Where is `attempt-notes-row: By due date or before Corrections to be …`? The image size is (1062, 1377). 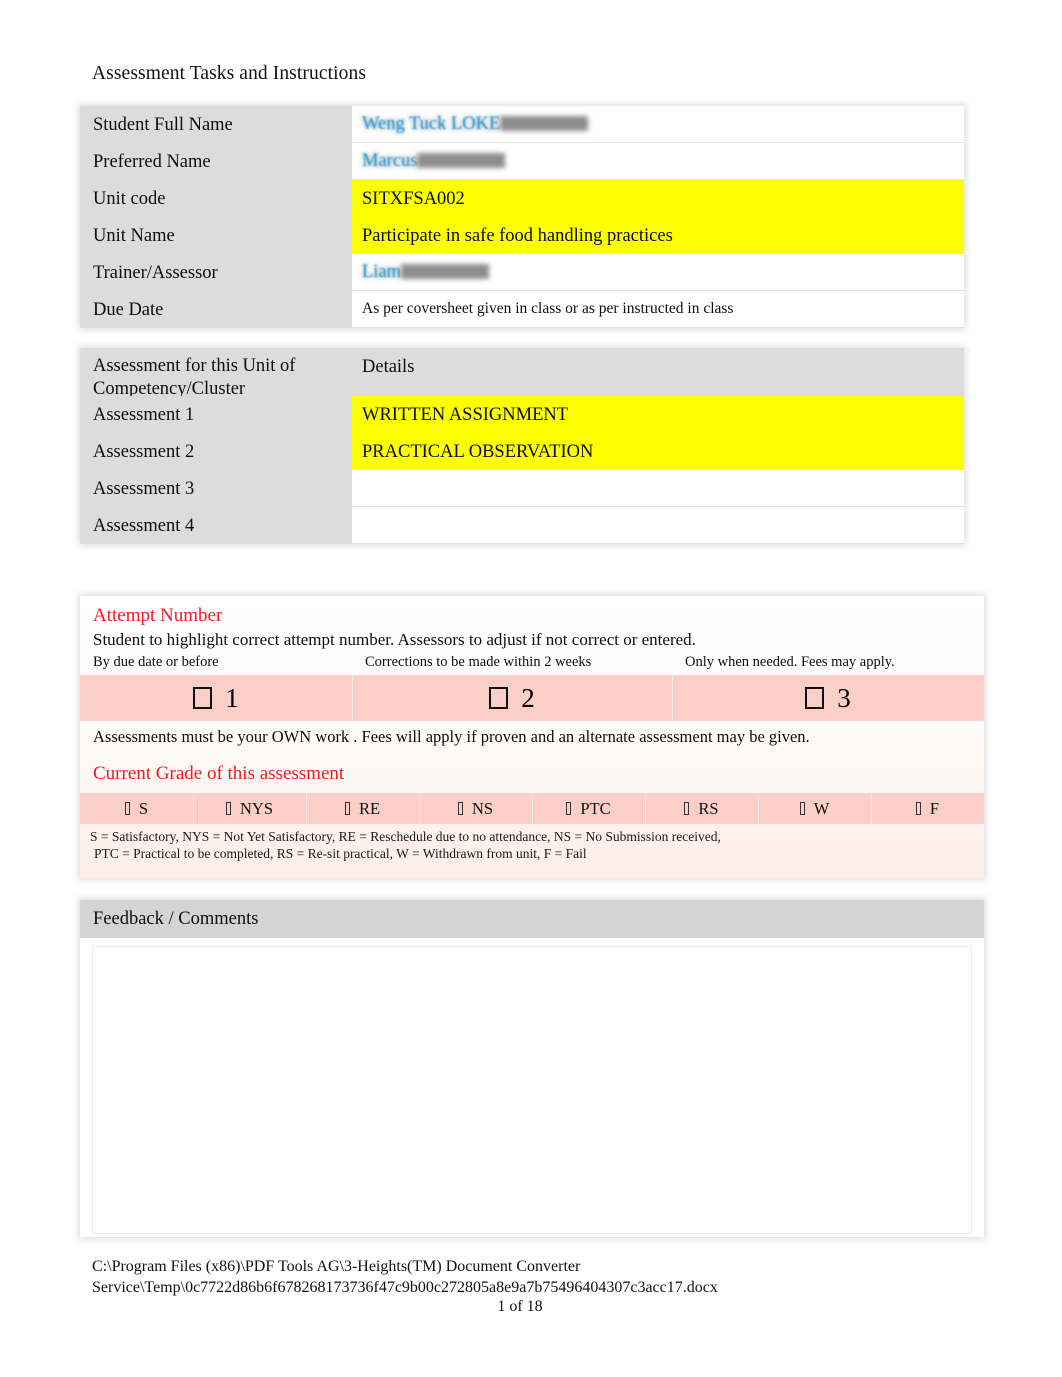
attempt-notes-row: By due date or before Corrections to be … is located at coordinates (532, 663).